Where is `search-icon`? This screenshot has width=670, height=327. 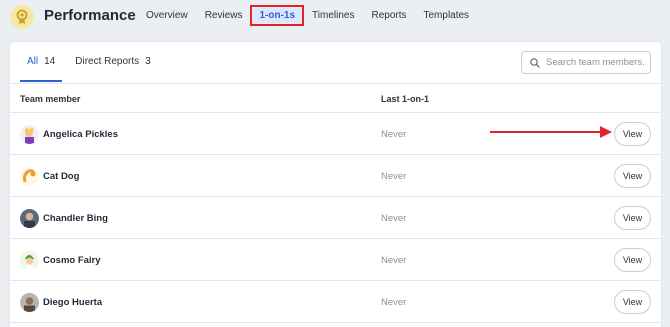 search-icon is located at coordinates (535, 62).